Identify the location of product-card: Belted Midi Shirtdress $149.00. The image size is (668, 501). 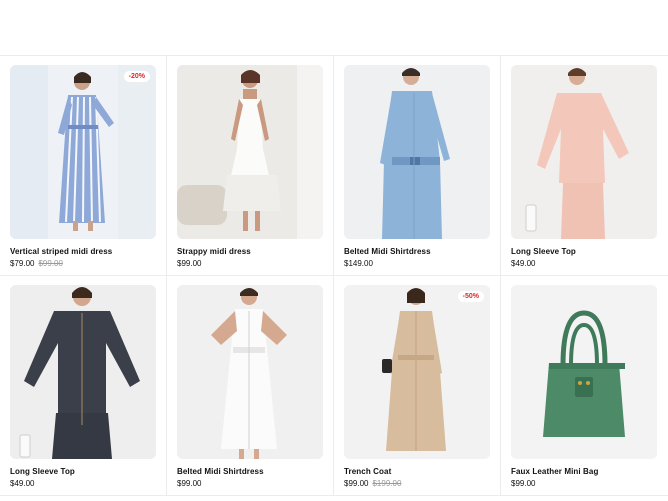
(417, 166).